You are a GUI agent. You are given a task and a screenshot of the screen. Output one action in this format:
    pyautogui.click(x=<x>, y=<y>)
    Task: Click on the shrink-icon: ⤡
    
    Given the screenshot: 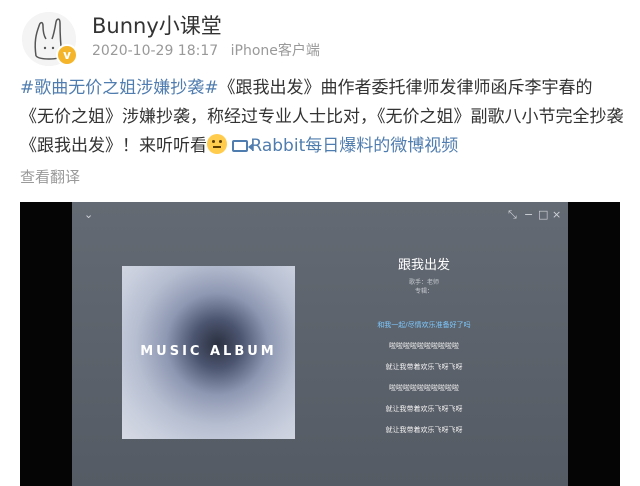 What is the action you would take?
    pyautogui.click(x=512, y=215)
    